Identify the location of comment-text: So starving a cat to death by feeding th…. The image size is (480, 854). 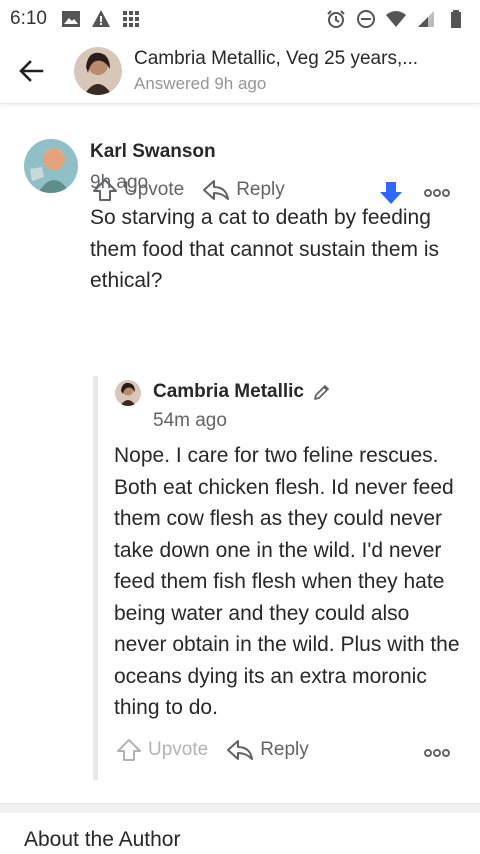
(265, 249).